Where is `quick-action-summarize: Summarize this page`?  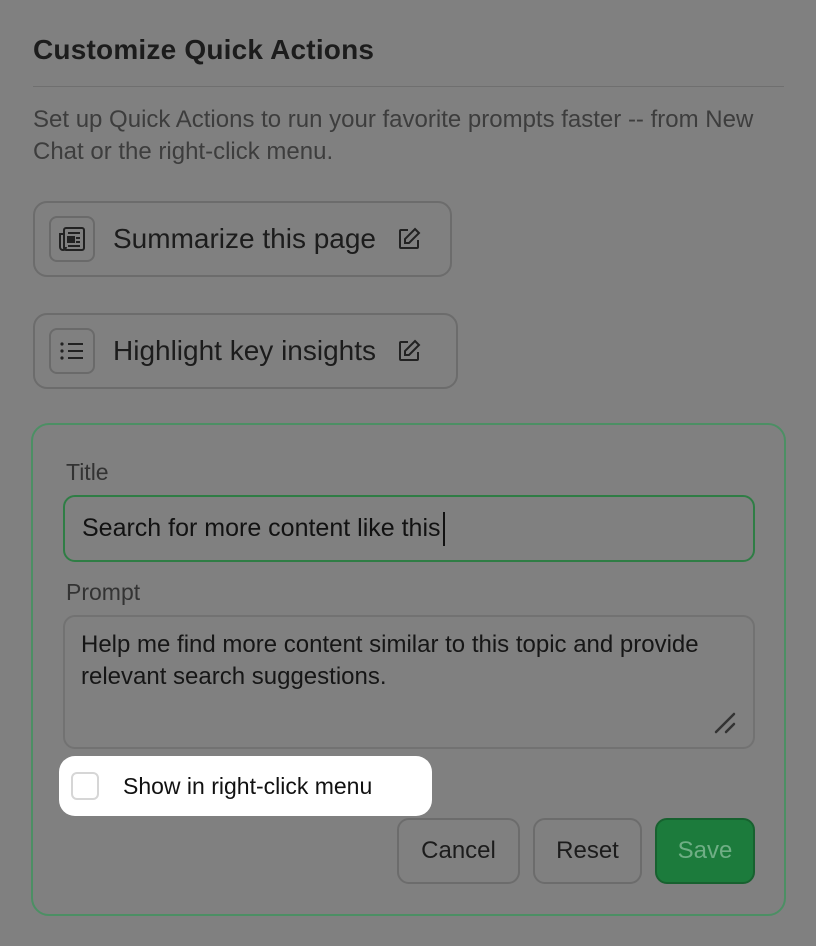 quick-action-summarize: Summarize this page is located at coordinates (242, 239).